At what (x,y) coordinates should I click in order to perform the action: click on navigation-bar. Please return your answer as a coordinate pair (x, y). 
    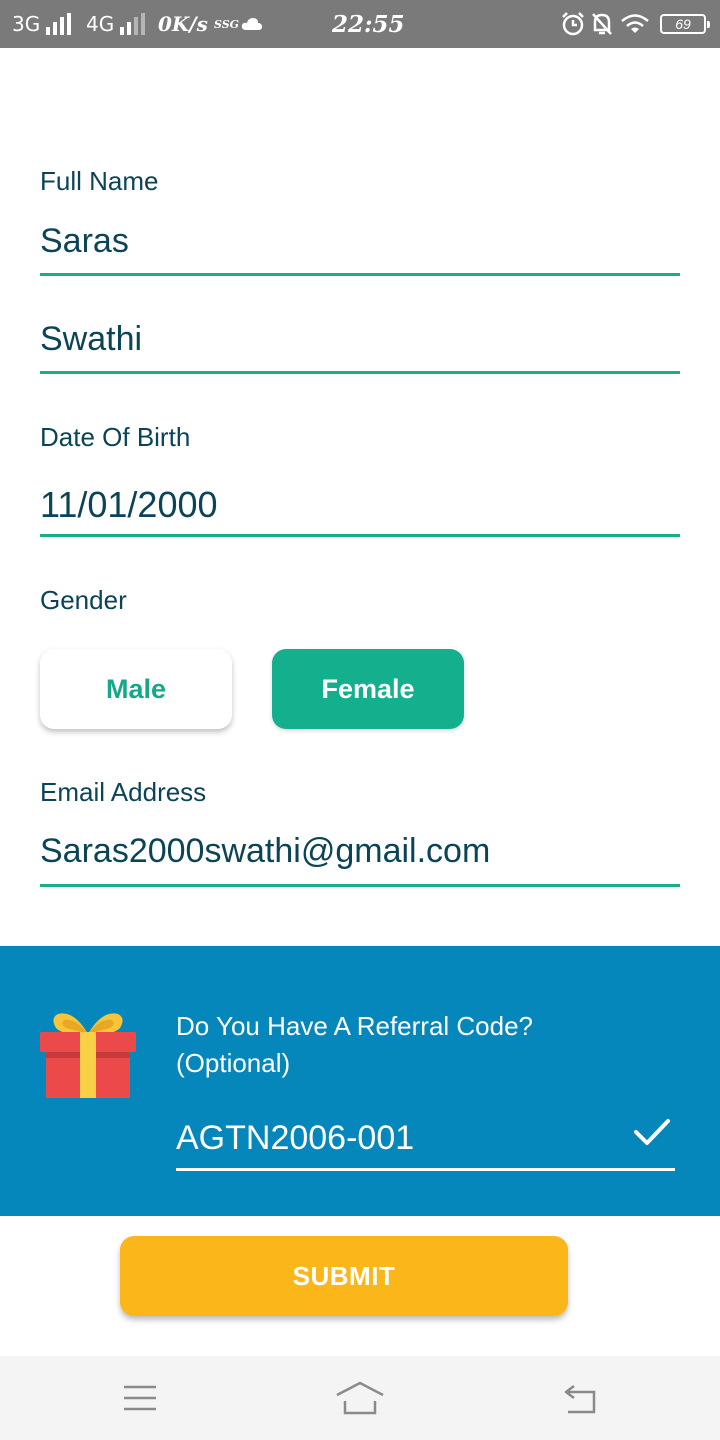
    Looking at the image, I should click on (360, 1398).